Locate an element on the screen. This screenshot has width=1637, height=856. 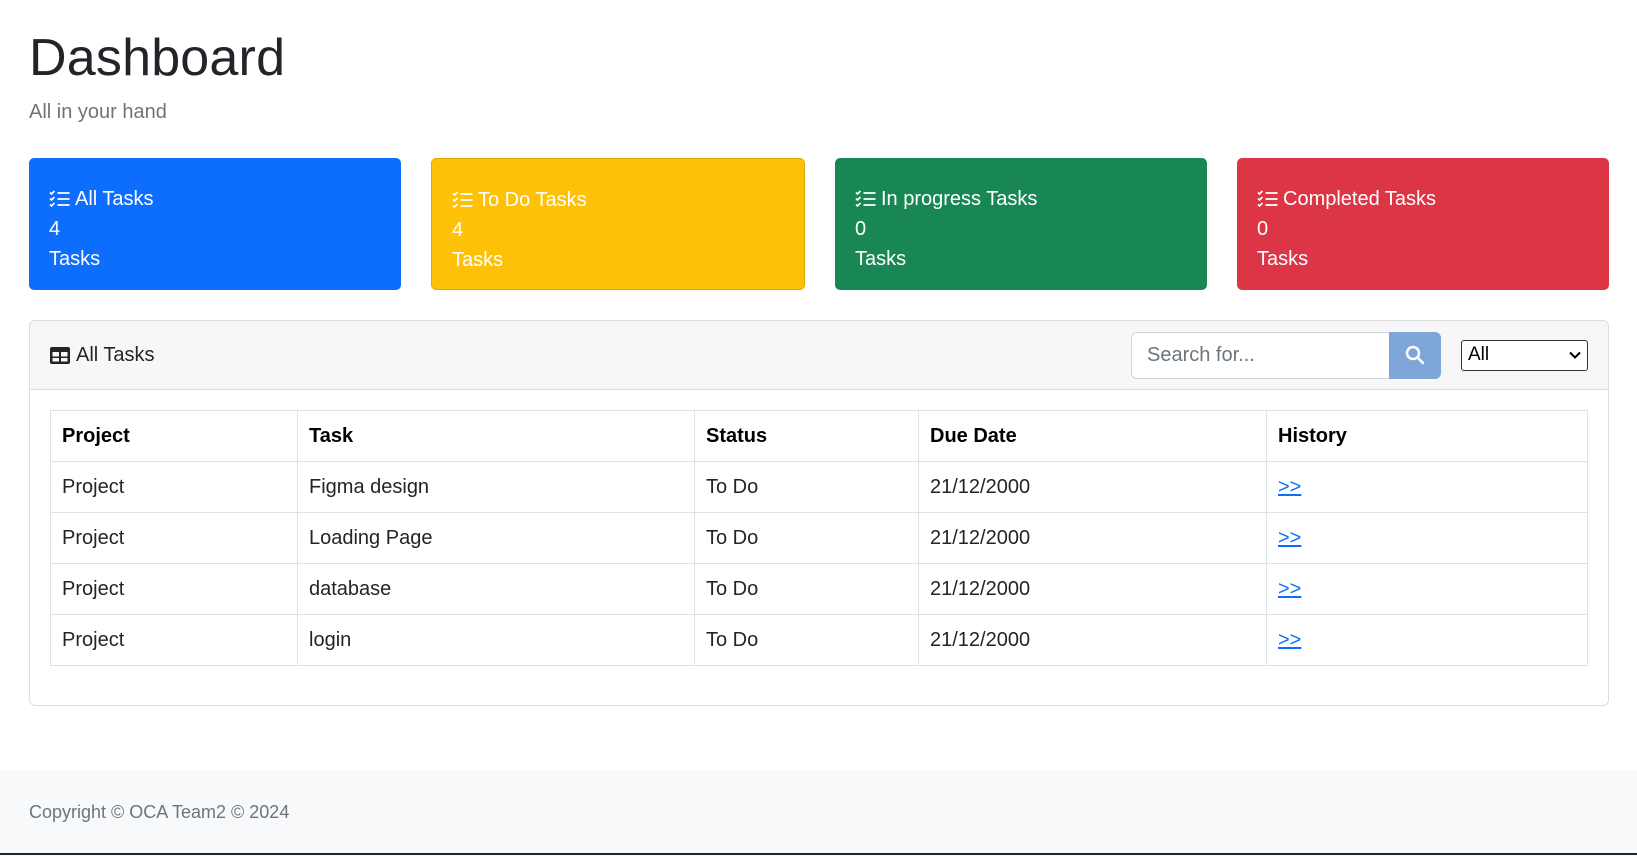
column-header-history: History is located at coordinates (1427, 436).